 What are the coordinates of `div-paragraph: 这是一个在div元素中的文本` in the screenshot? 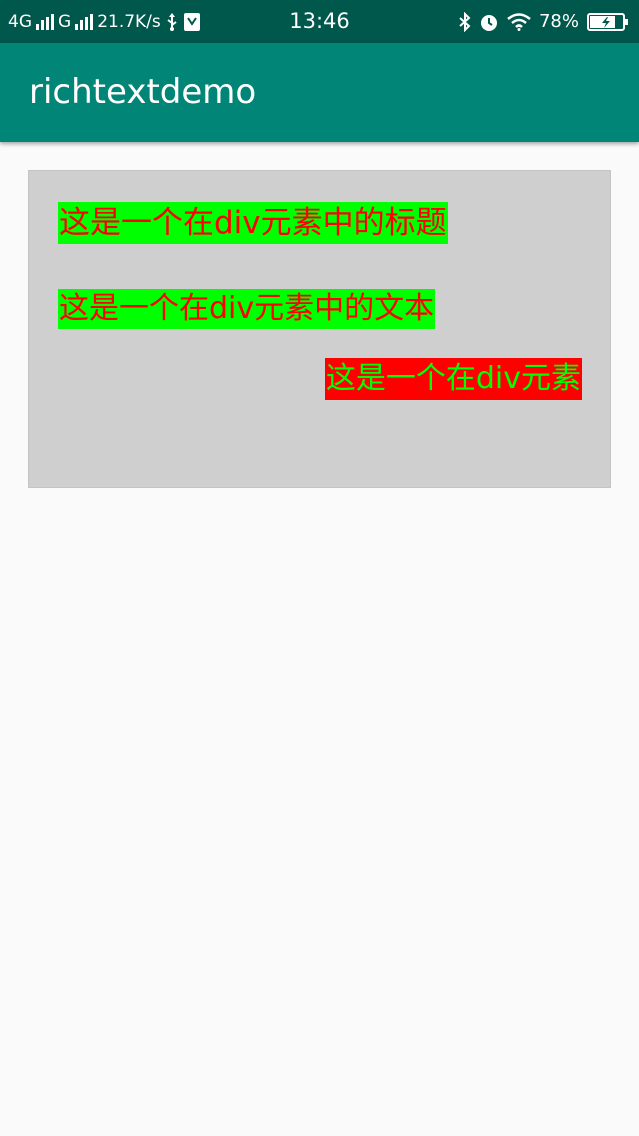 It's located at (247, 309).